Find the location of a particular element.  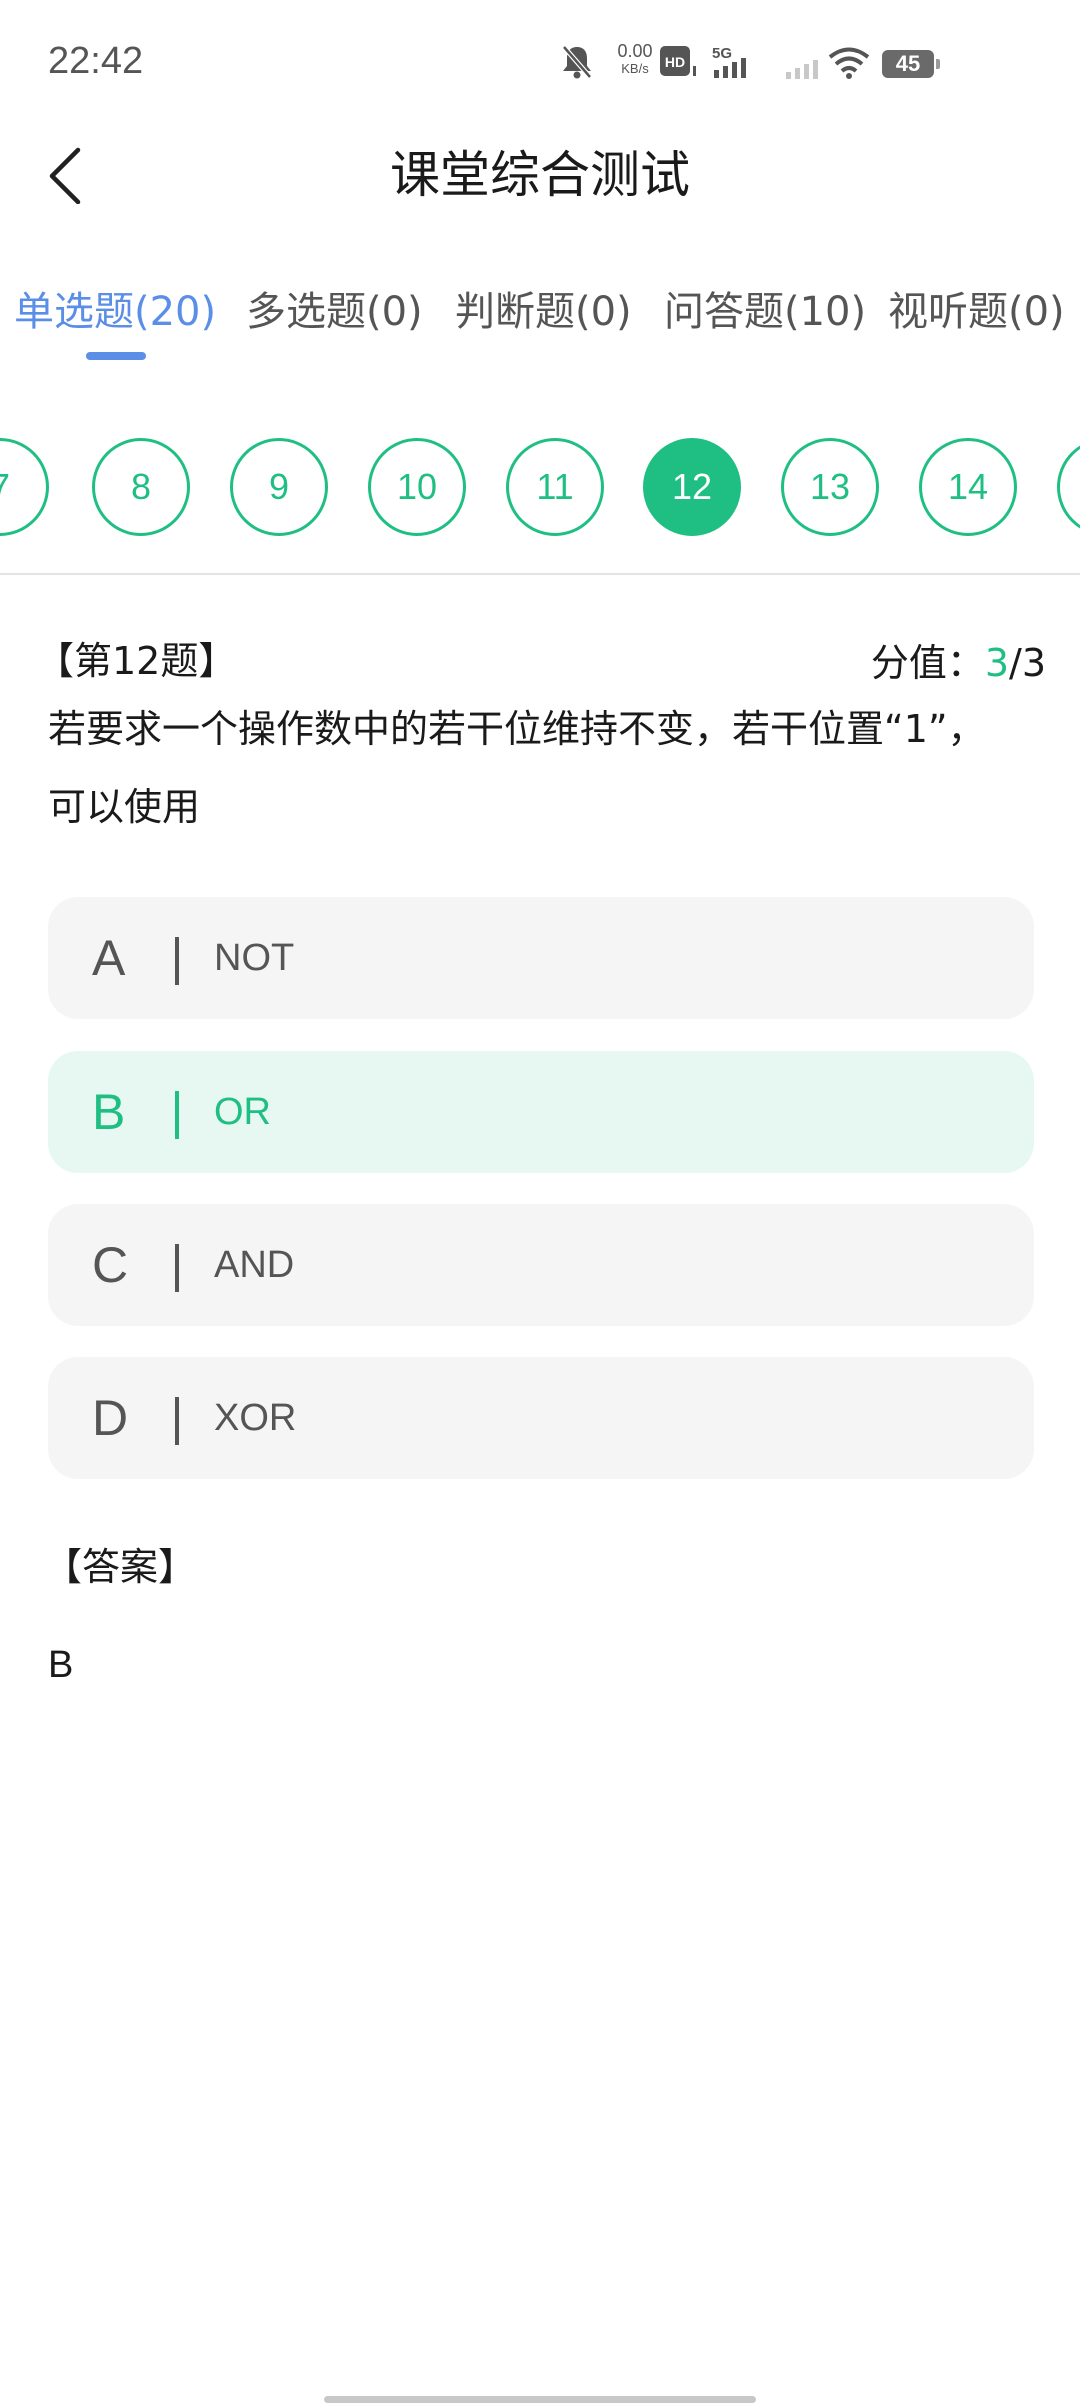

network-speed-value: 0.00 is located at coordinates (635, 51).